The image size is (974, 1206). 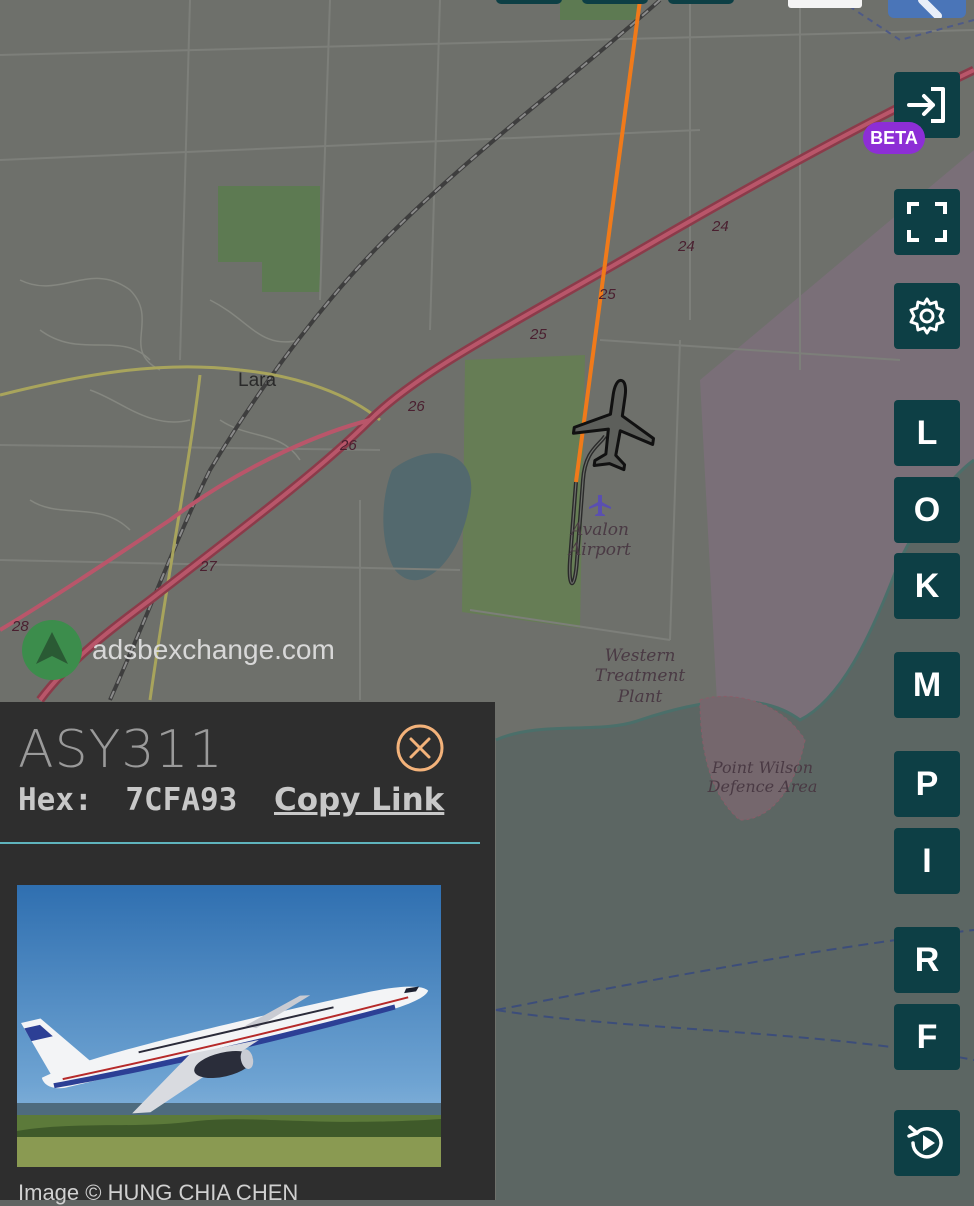 I want to click on beta-badge: BETA, so click(x=894, y=138).